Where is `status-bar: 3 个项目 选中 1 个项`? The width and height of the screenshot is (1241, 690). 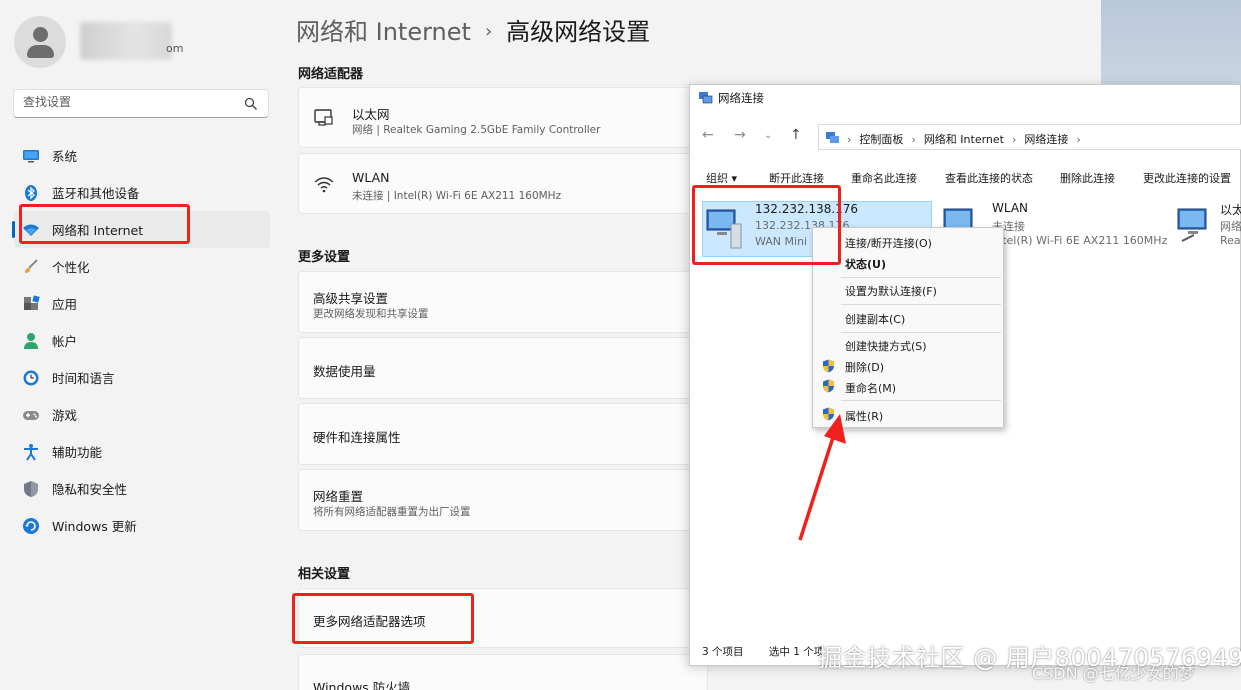 status-bar: 3 个项目 选中 1 个项 is located at coordinates (763, 651).